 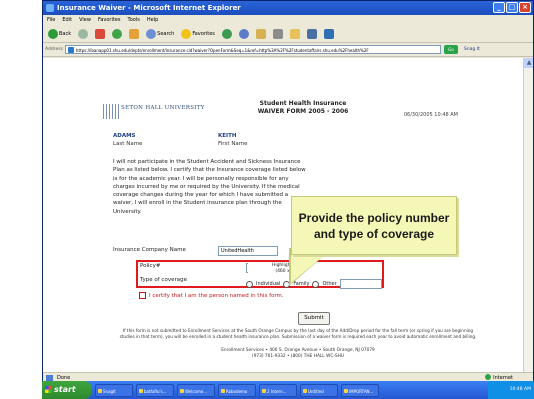 What do you see at coordinates (111, 111) in the screenshot?
I see `logo-building-icon` at bounding box center [111, 111].